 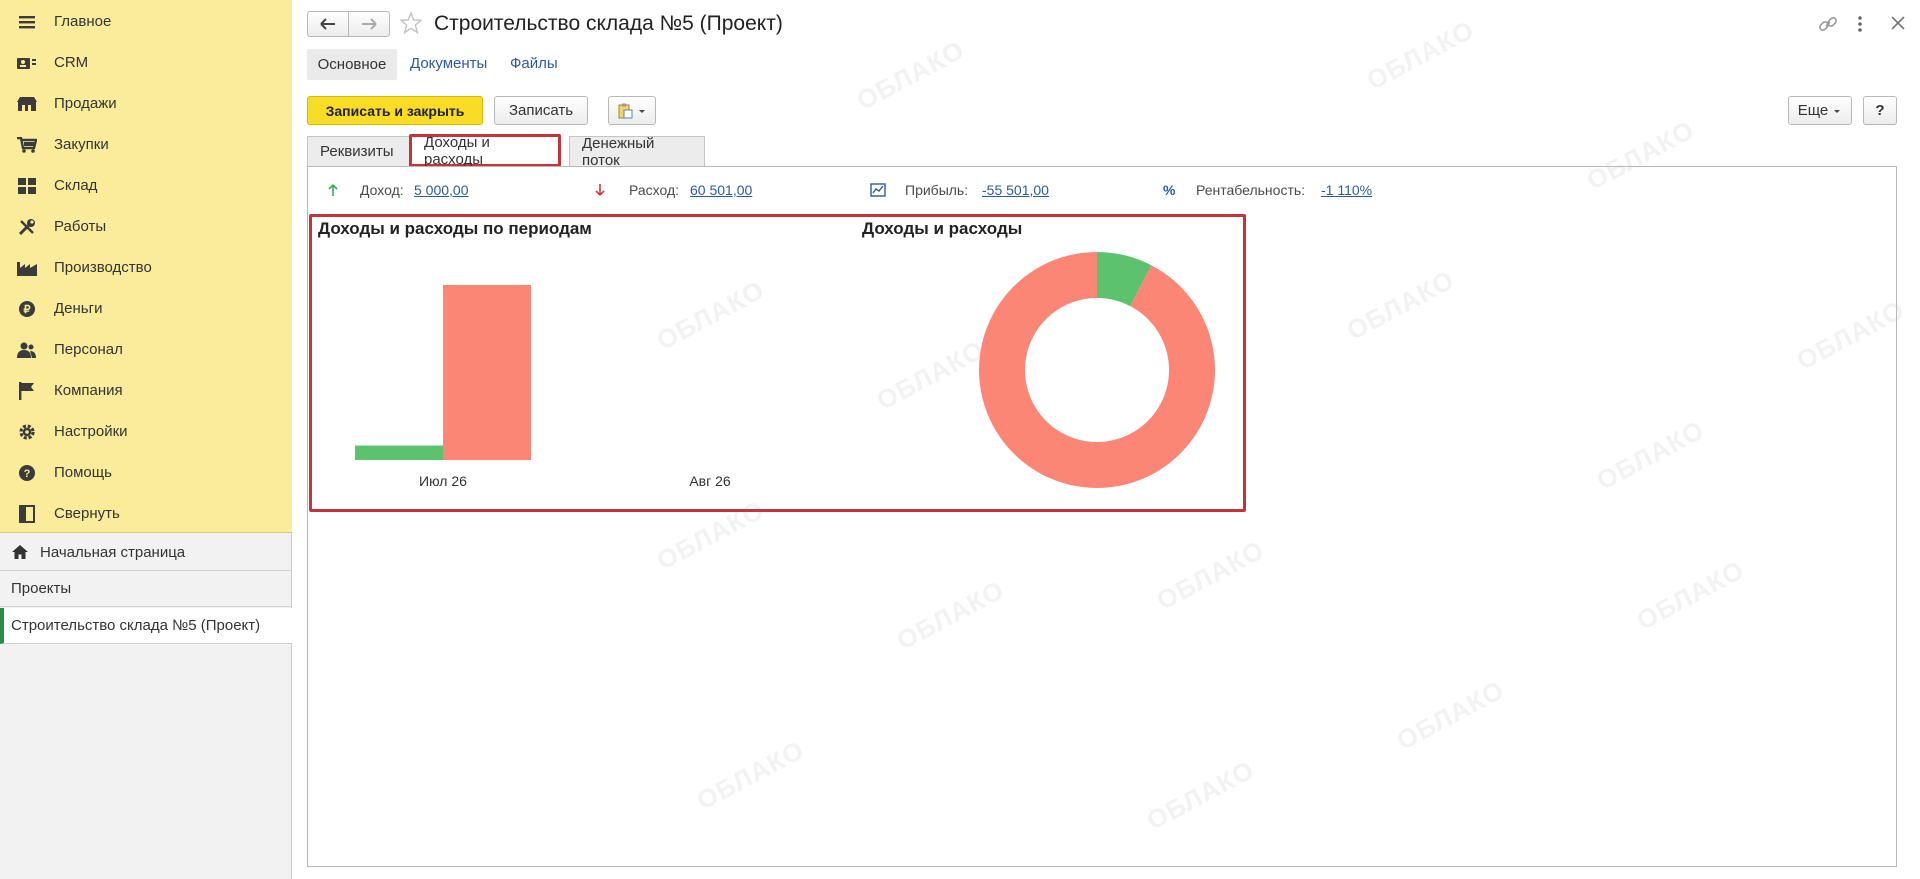 I want to click on nav-item-label: Работы, so click(x=80, y=226).